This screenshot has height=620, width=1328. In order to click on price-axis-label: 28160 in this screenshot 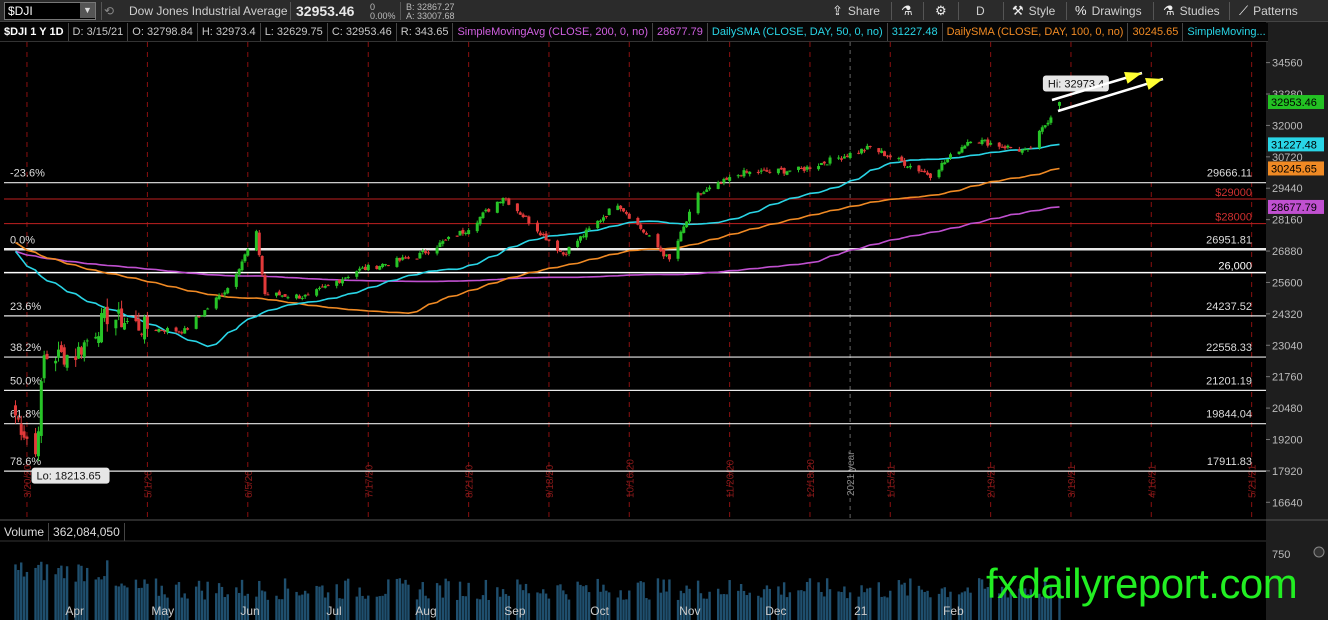, I will do `click(1287, 221)`.